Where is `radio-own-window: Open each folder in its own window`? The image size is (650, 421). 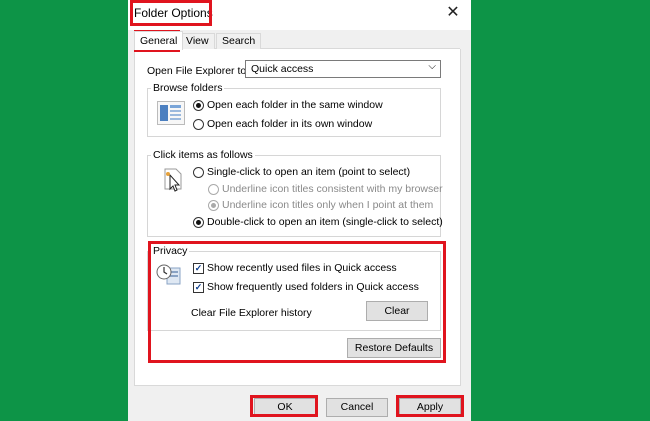 radio-own-window: Open each folder in its own window is located at coordinates (282, 124).